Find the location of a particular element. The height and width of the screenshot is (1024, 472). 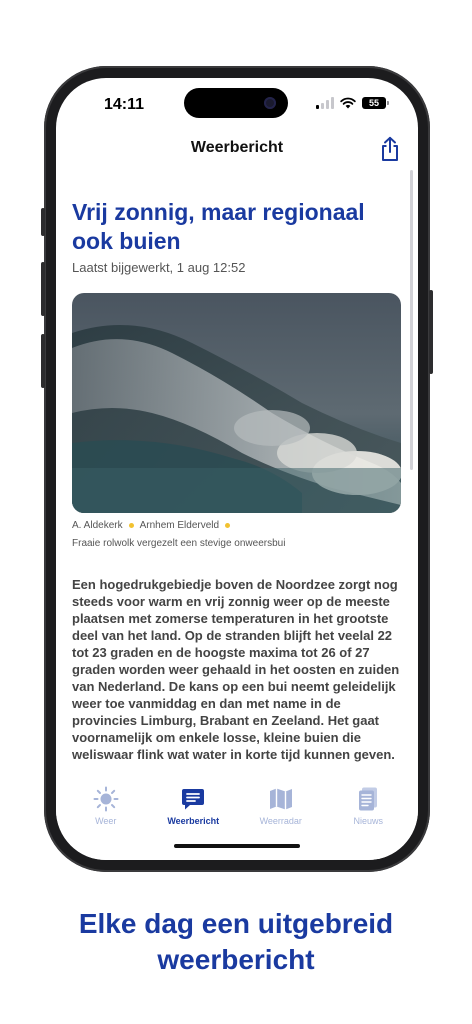

side-button-power is located at coordinates (431, 332).